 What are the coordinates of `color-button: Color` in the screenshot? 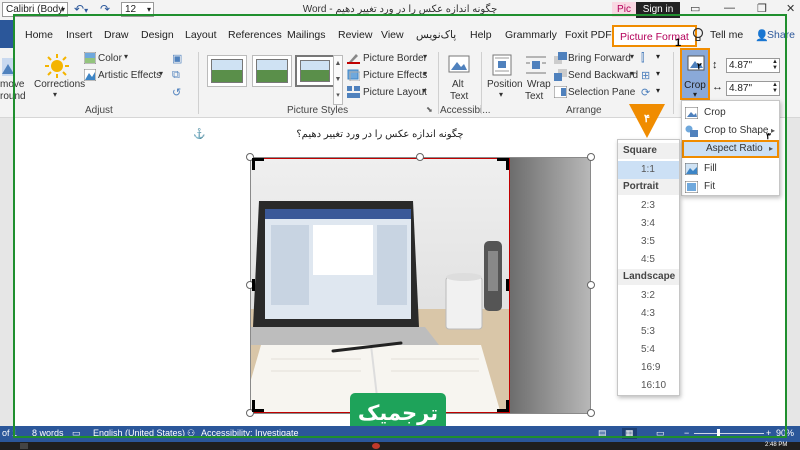 It's located at (110, 58).